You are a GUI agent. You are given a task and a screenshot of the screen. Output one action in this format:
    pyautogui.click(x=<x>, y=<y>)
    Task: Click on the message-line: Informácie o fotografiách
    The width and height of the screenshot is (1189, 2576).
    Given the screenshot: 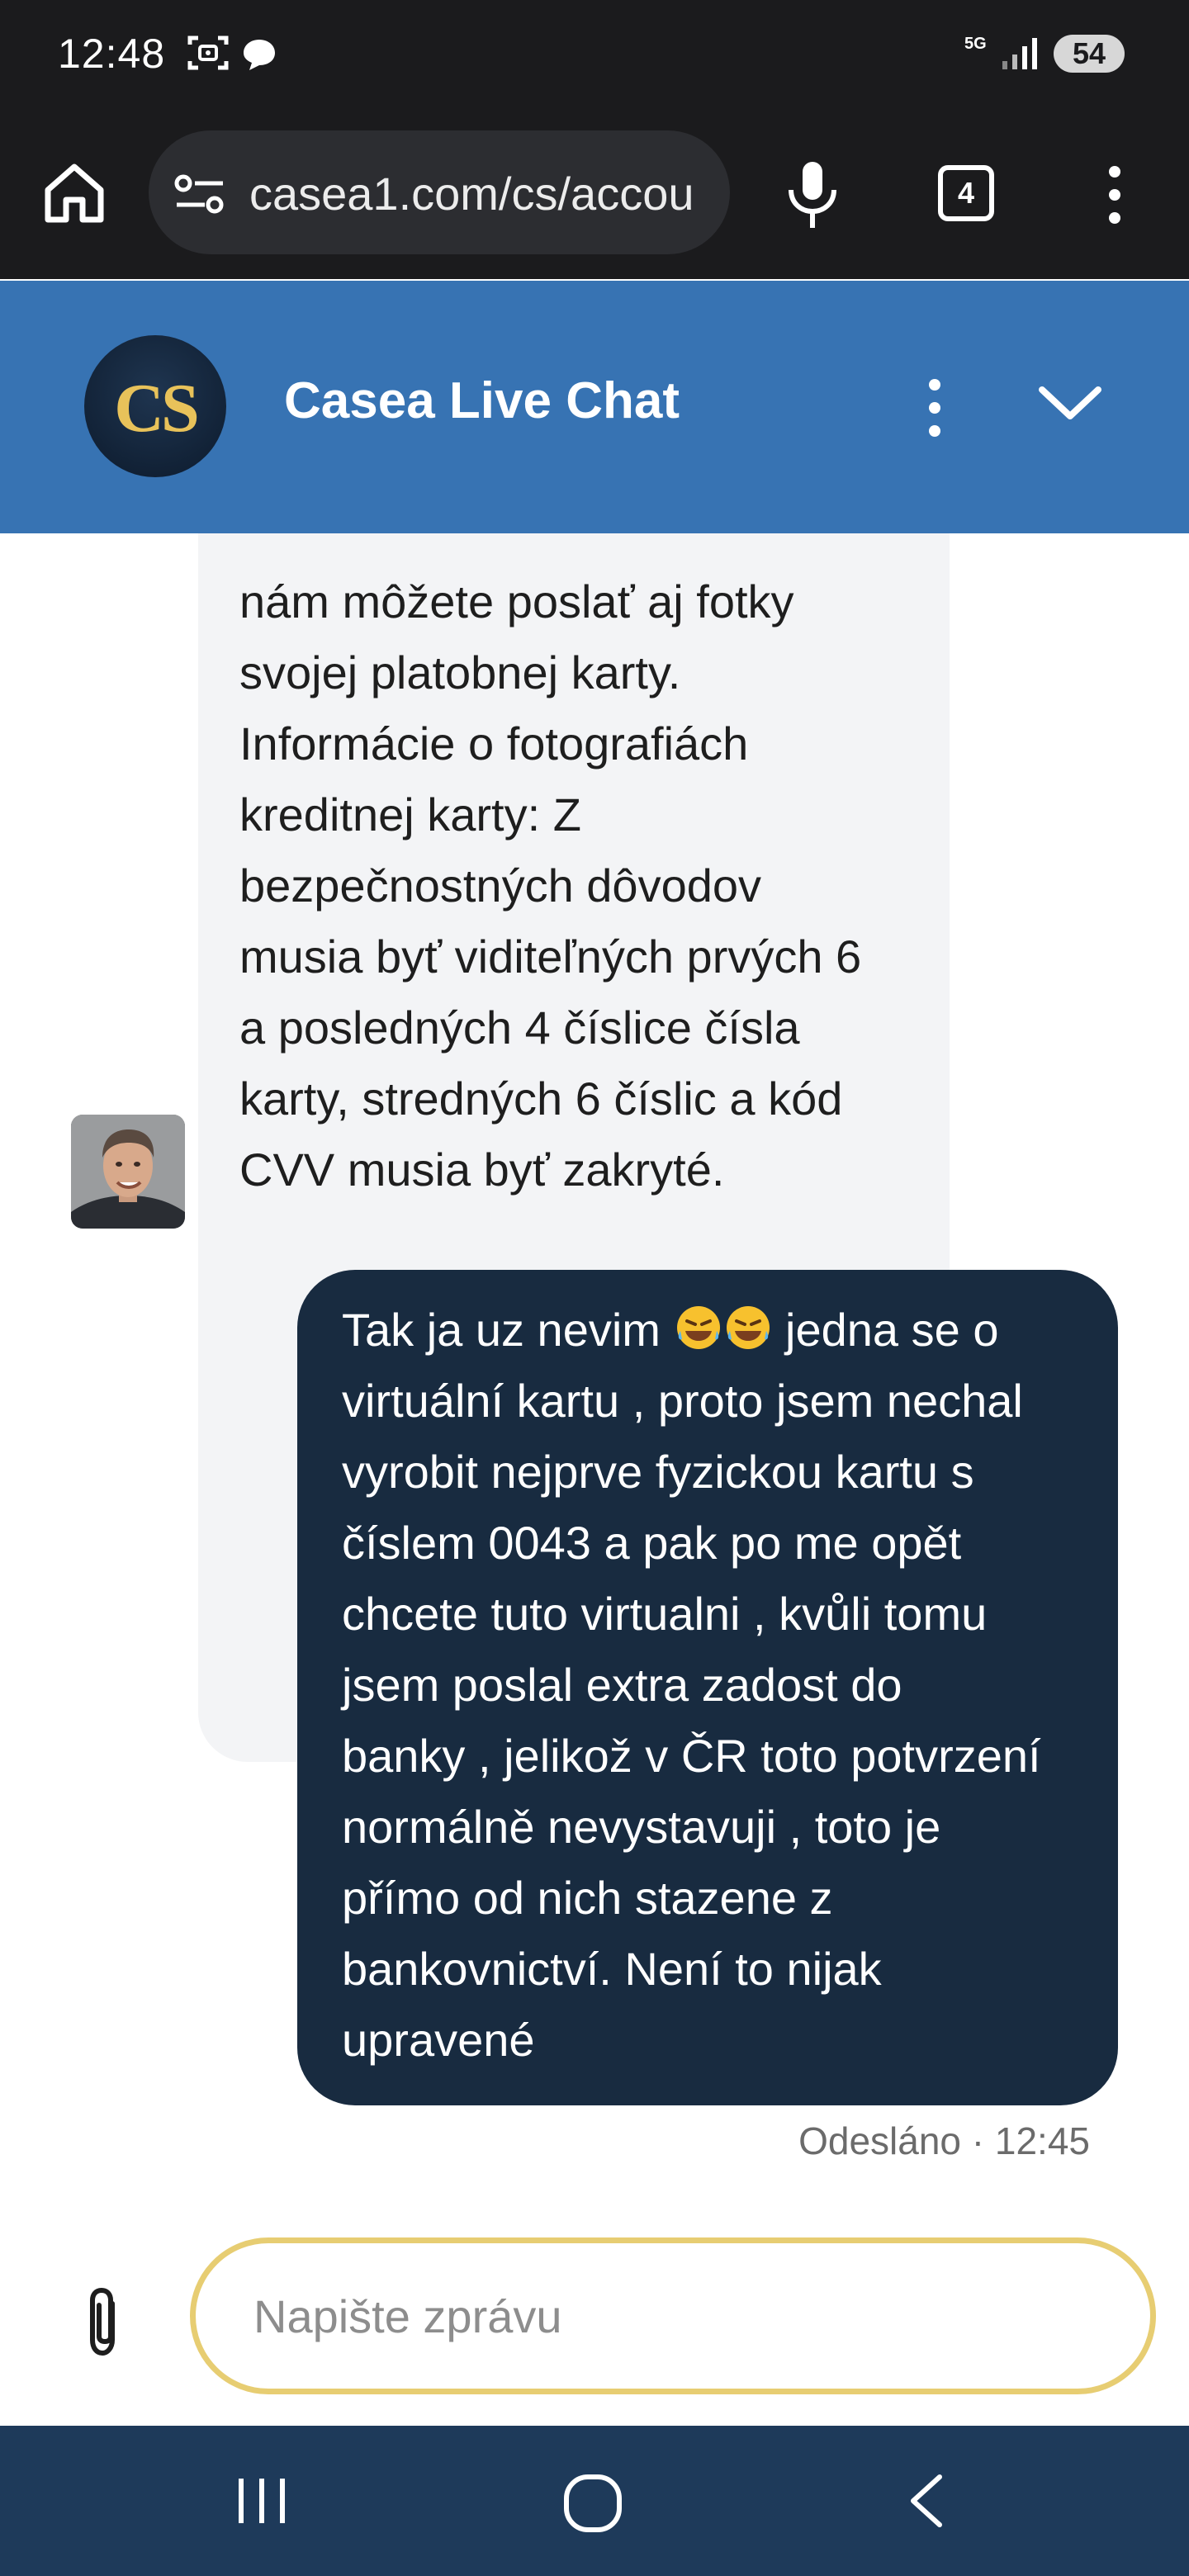 What is the action you would take?
    pyautogui.click(x=494, y=743)
    